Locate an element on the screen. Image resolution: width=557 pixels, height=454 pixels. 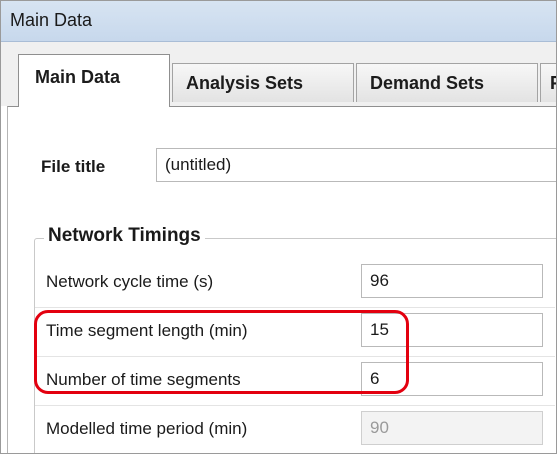
window-titlebar: Main Data is located at coordinates (278, 21).